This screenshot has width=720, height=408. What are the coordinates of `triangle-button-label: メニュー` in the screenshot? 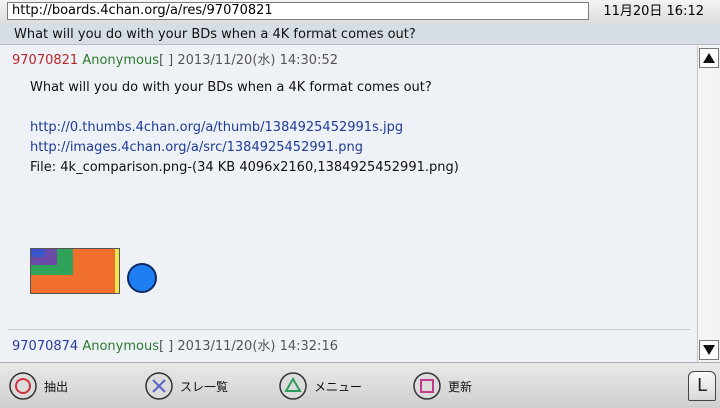 It's located at (338, 386).